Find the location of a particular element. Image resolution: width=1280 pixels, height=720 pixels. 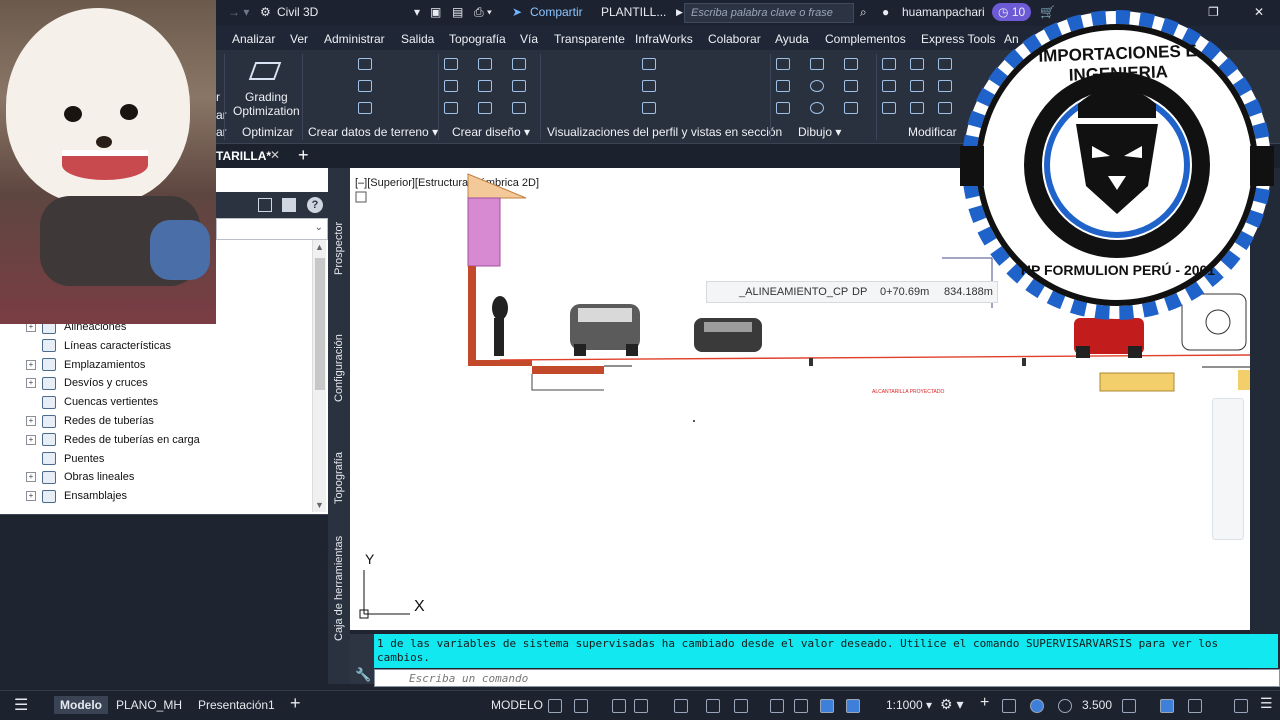

geolocation-icon is located at coordinates (1167, 706).